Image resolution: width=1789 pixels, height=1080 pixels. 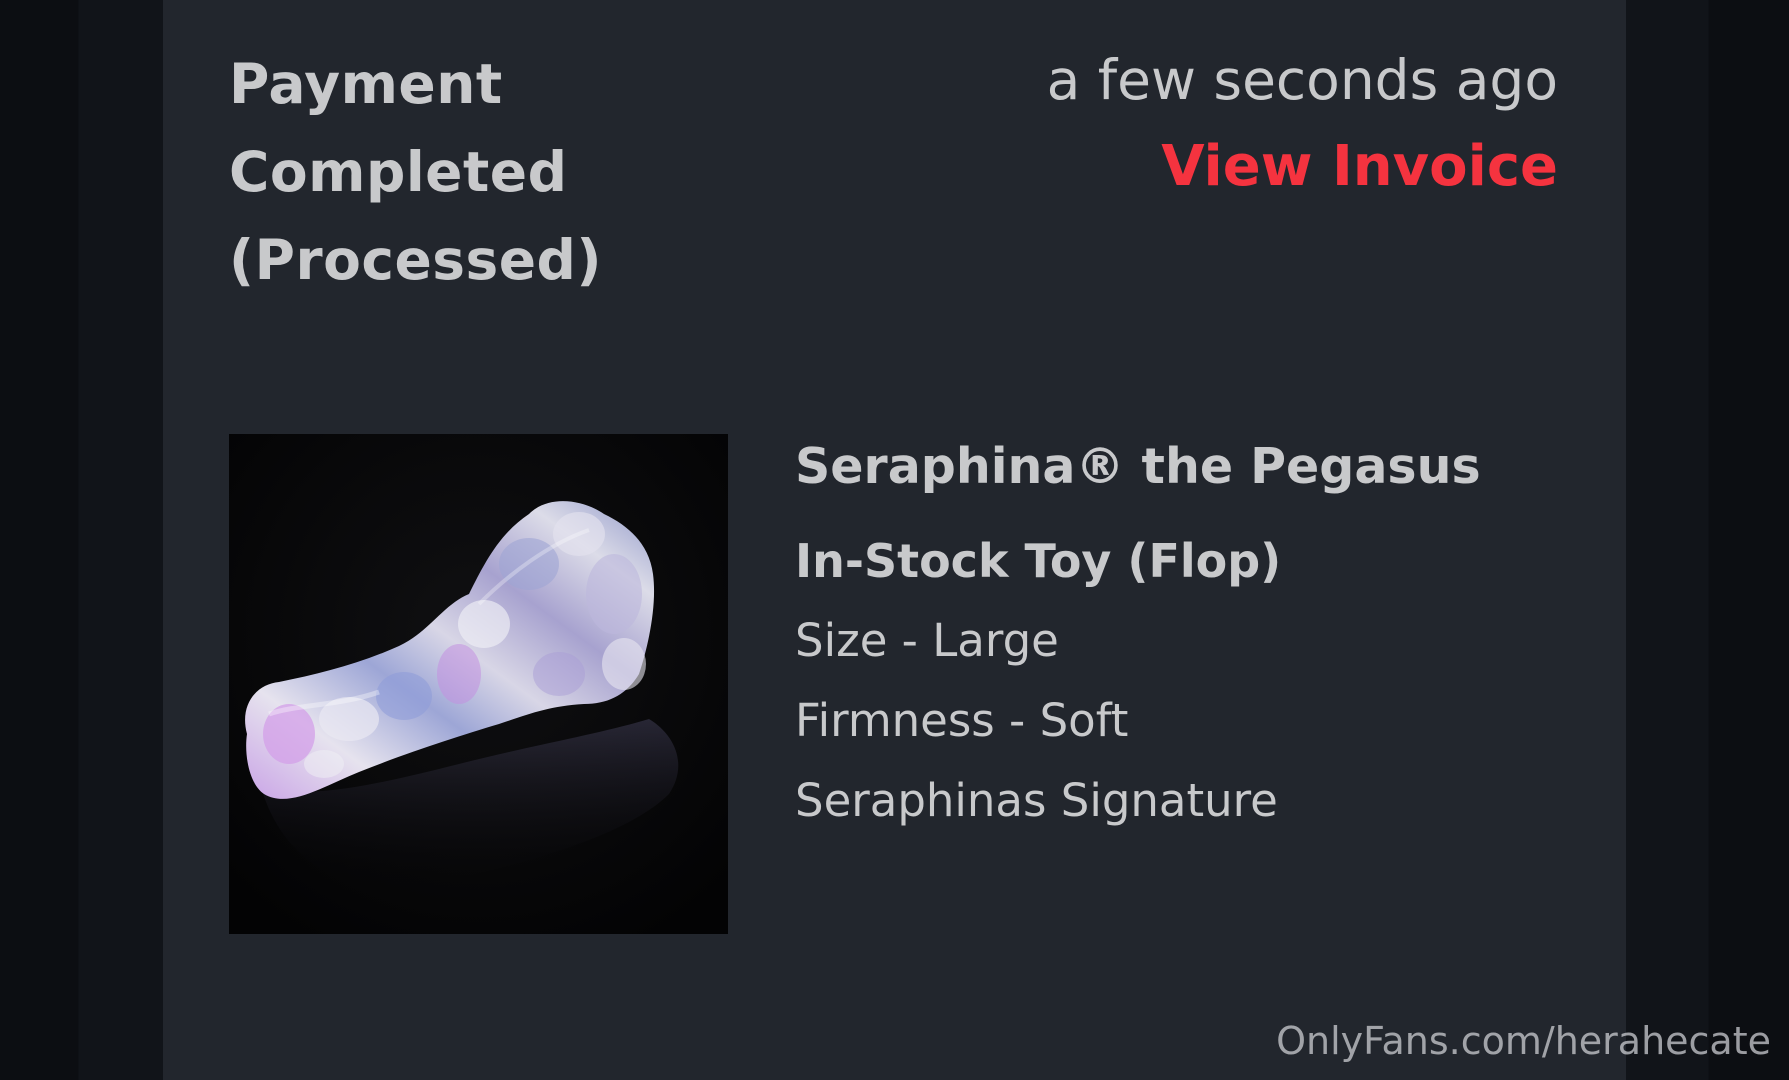 I want to click on product-image, so click(x=478, y=684).